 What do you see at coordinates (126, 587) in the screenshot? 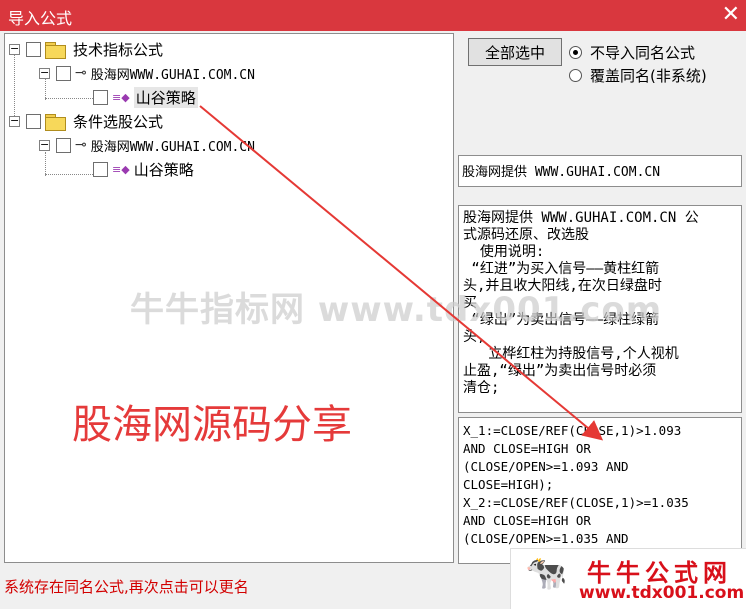
I see `status-message: 系统存在同名公式,再次点击可以更名` at bounding box center [126, 587].